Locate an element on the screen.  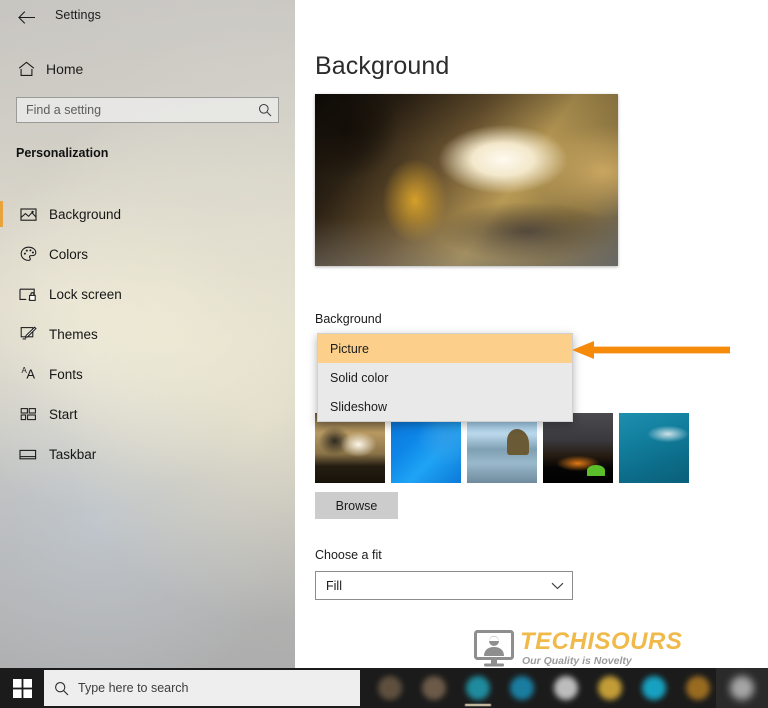
taskbar-icon is located at coordinates (28, 454).